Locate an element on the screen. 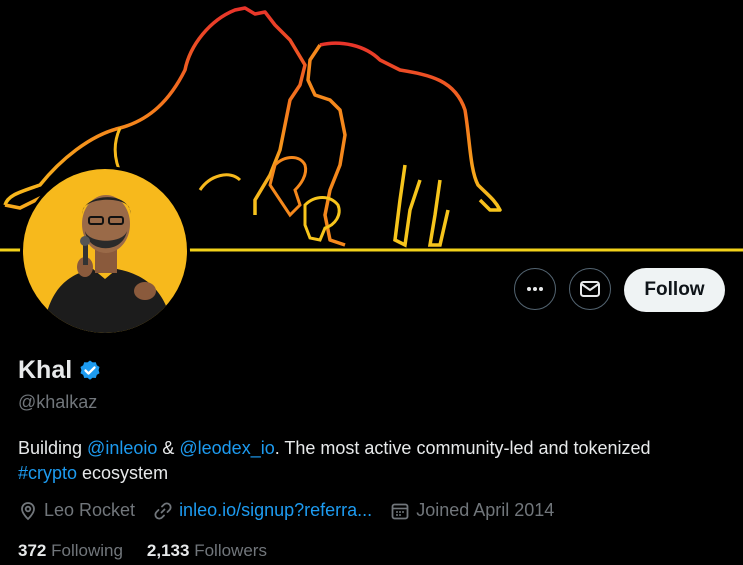 The image size is (743, 565). location-text: Leo Rocket is located at coordinates (90, 510).